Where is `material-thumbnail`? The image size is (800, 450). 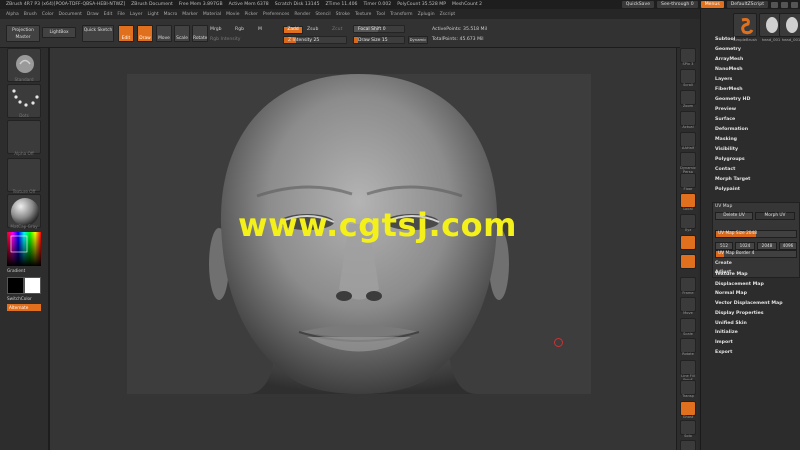 material-thumbnail is located at coordinates (24, 211).